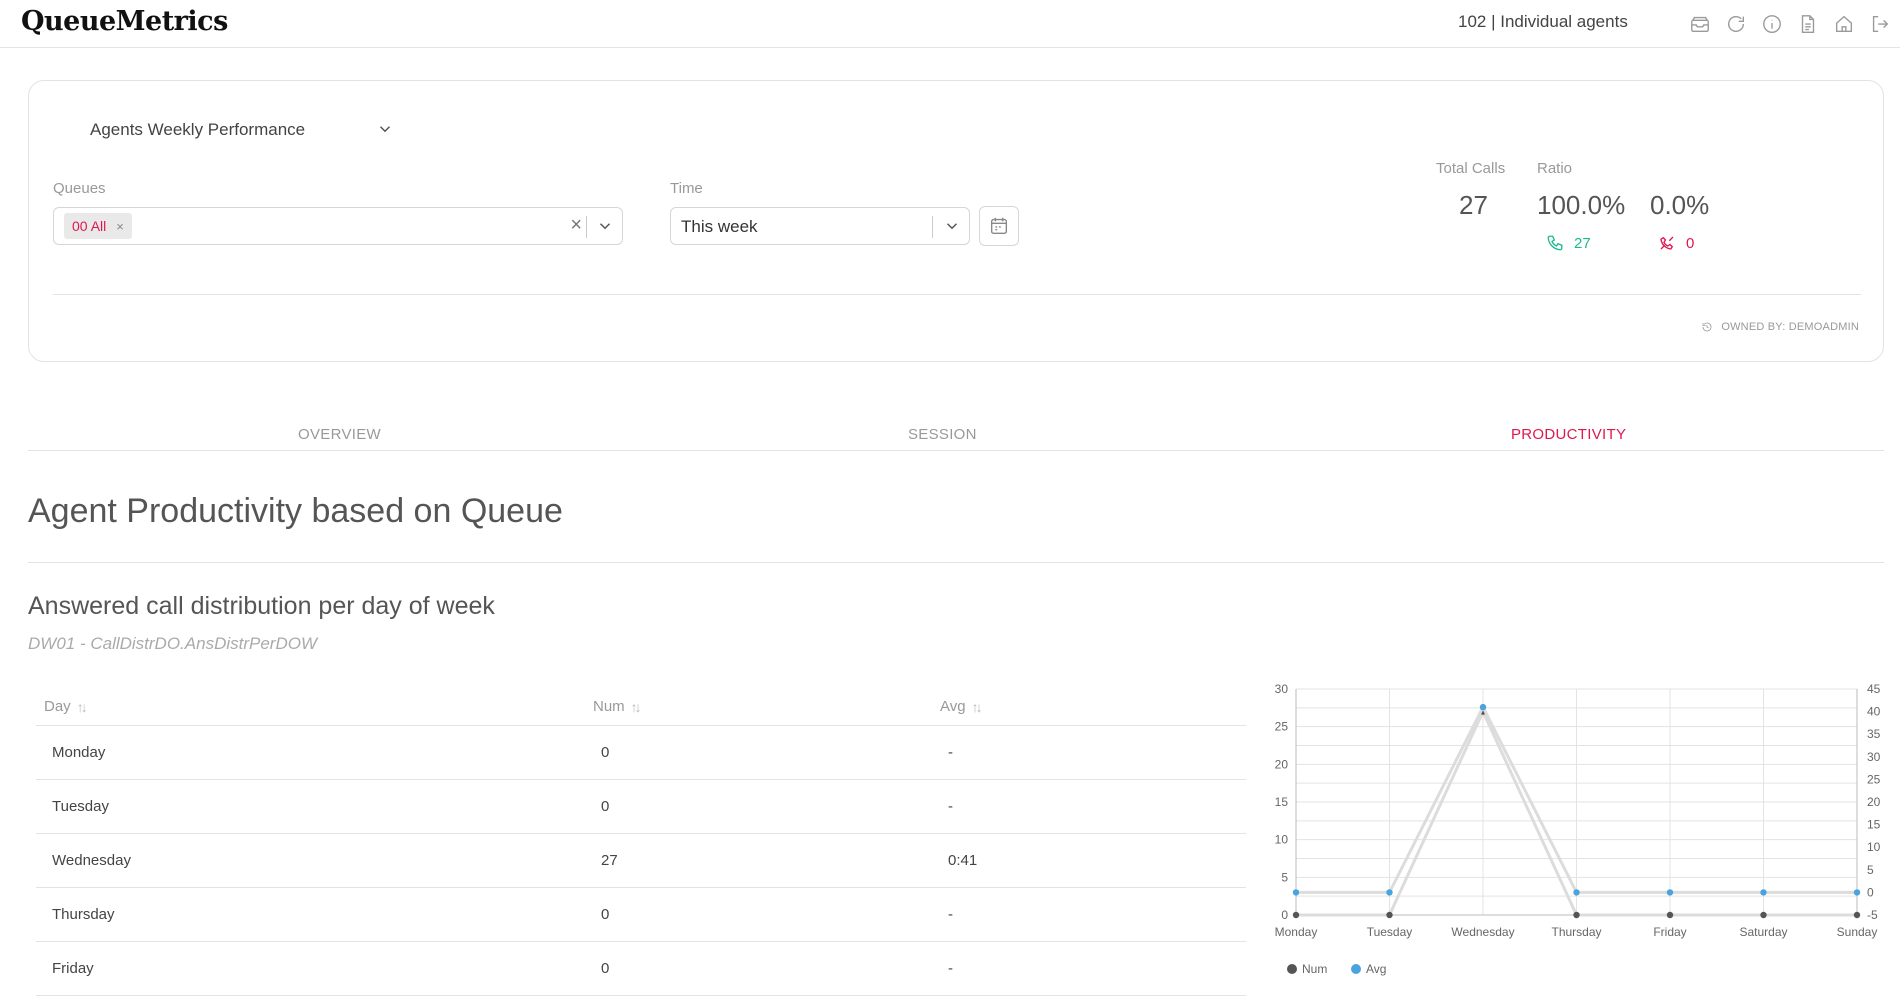  Describe the element at coordinates (641, 969) in the screenshot. I see `table-row: Friday 0 -` at that location.